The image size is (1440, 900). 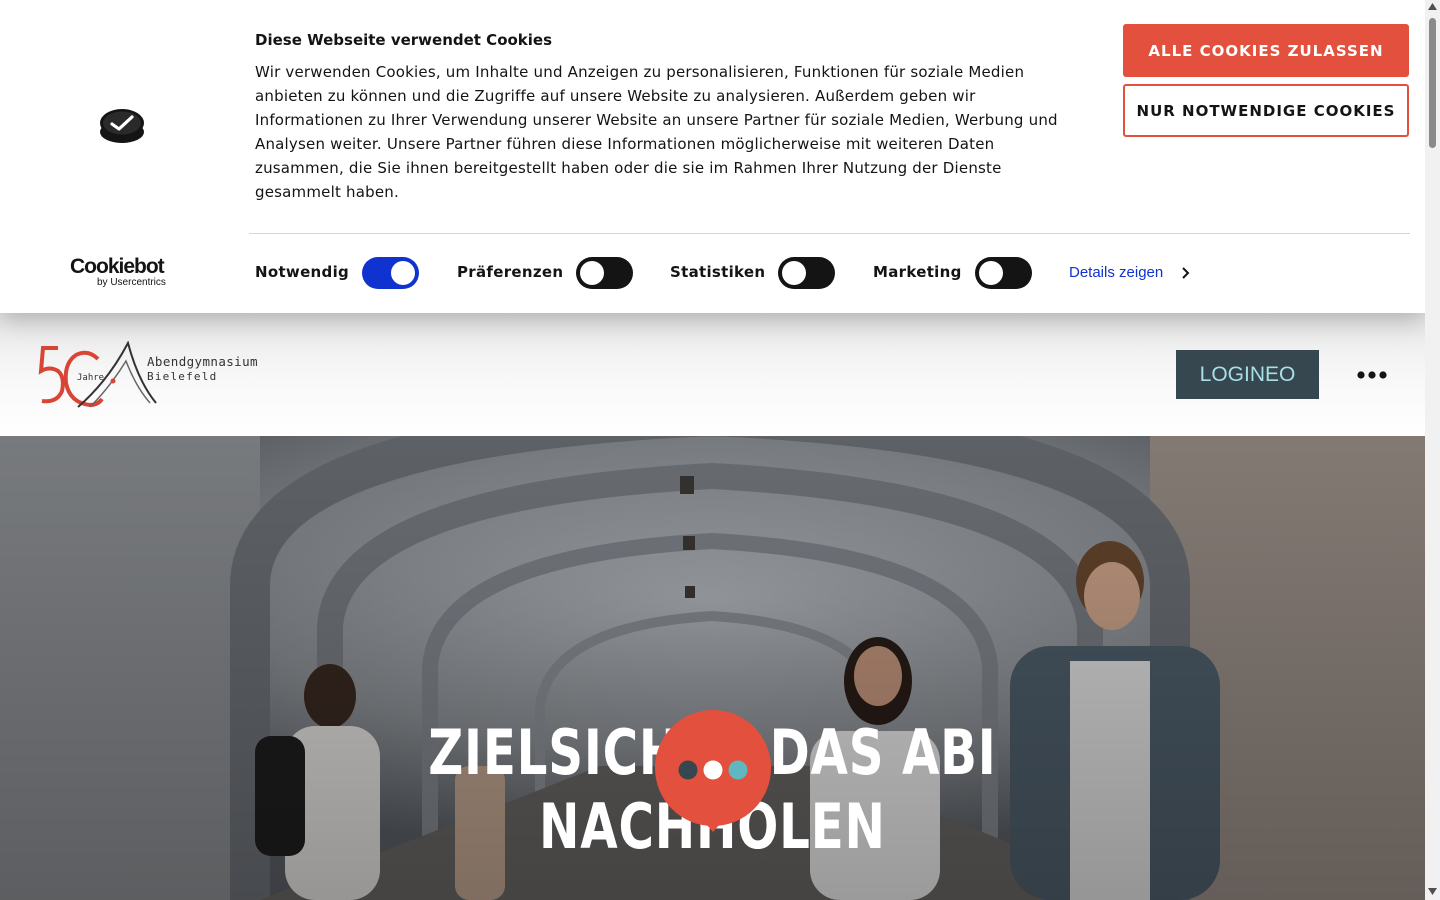 I want to click on scrollbar-thumb, so click(x=1432, y=83).